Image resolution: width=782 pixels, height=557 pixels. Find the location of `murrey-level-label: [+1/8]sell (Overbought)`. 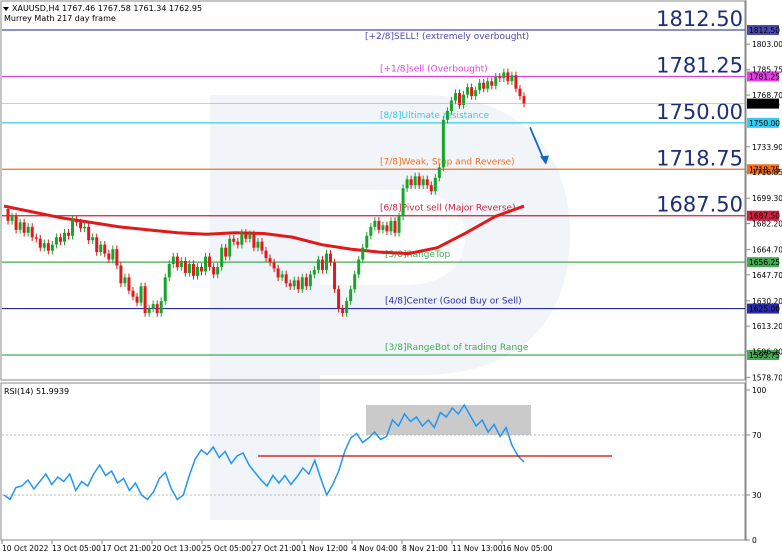

murrey-level-label: [+1/8]sell (Overbought) is located at coordinates (434, 69).